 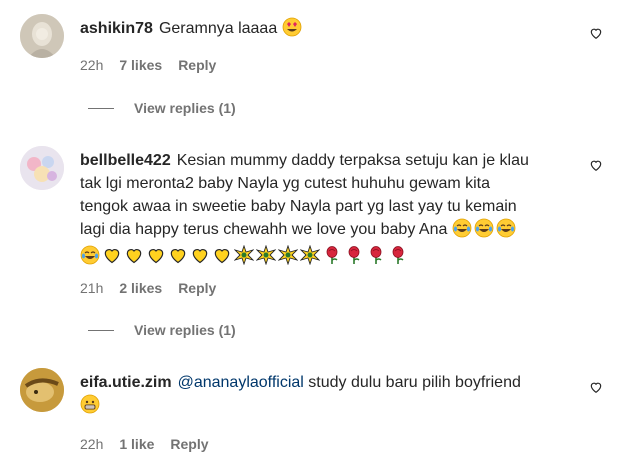 What do you see at coordinates (241, 382) in the screenshot?
I see `mention-link: @ananaylaofficial` at bounding box center [241, 382].